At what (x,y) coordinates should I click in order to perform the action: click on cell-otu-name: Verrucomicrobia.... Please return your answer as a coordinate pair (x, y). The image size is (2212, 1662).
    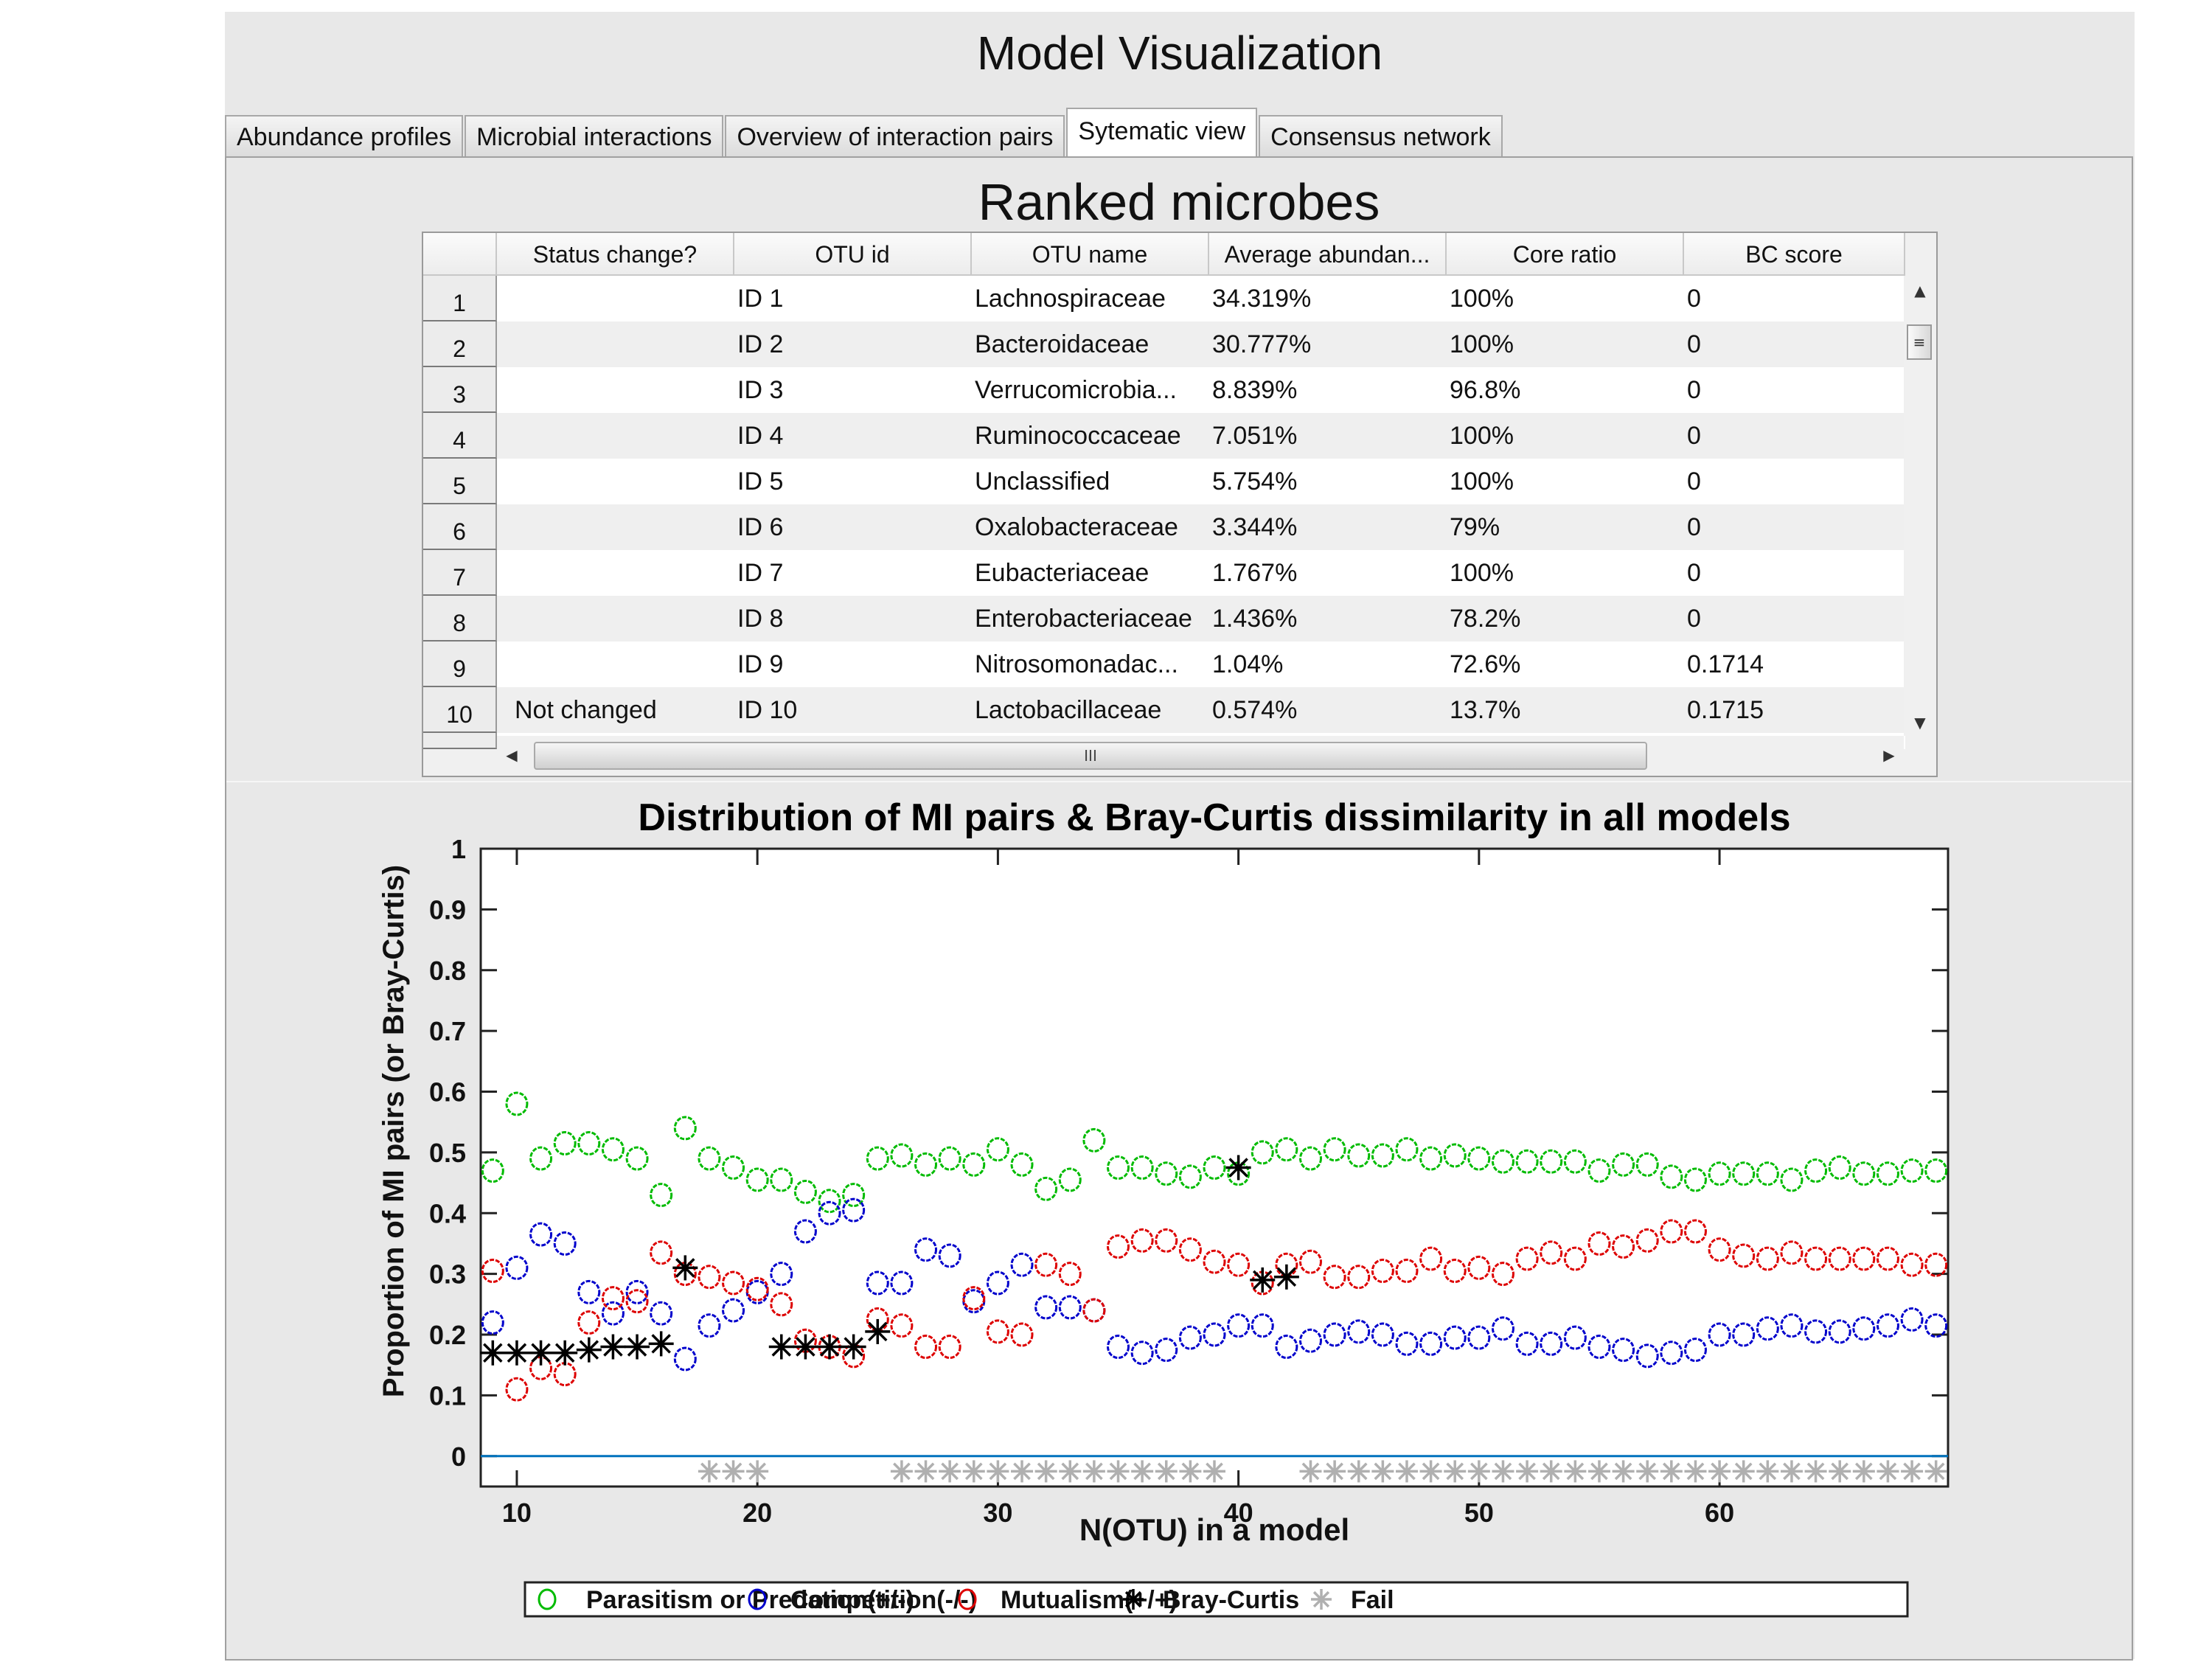
    Looking at the image, I should click on (1090, 390).